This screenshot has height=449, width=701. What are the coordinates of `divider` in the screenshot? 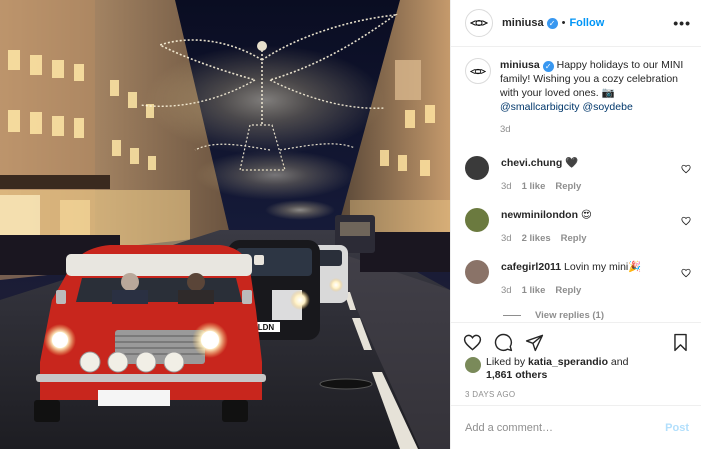 It's located at (512, 315).